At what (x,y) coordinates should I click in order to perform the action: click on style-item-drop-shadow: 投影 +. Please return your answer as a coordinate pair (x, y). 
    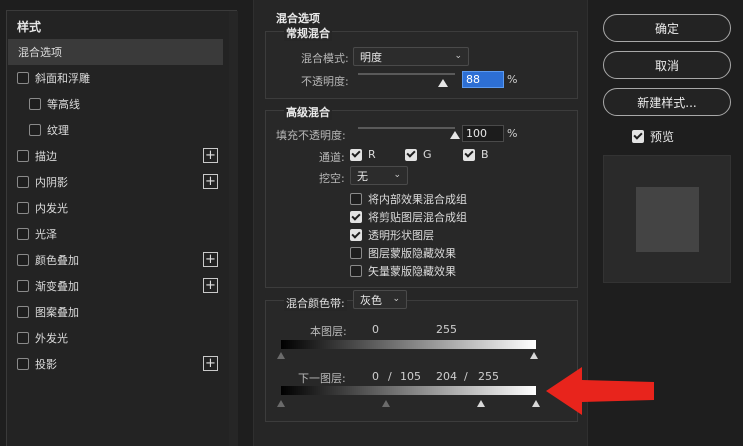
    Looking at the image, I should click on (121, 364).